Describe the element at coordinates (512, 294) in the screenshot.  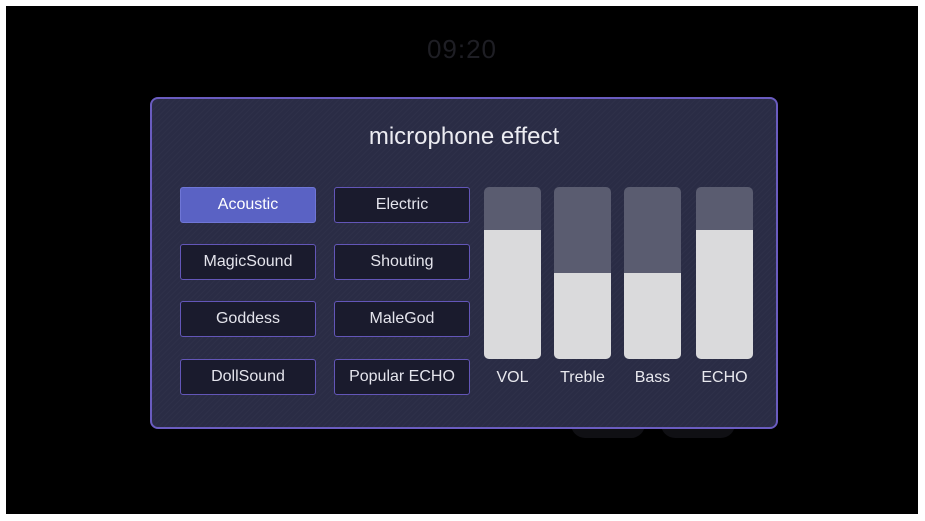
I see `vol-slider-fill` at that location.